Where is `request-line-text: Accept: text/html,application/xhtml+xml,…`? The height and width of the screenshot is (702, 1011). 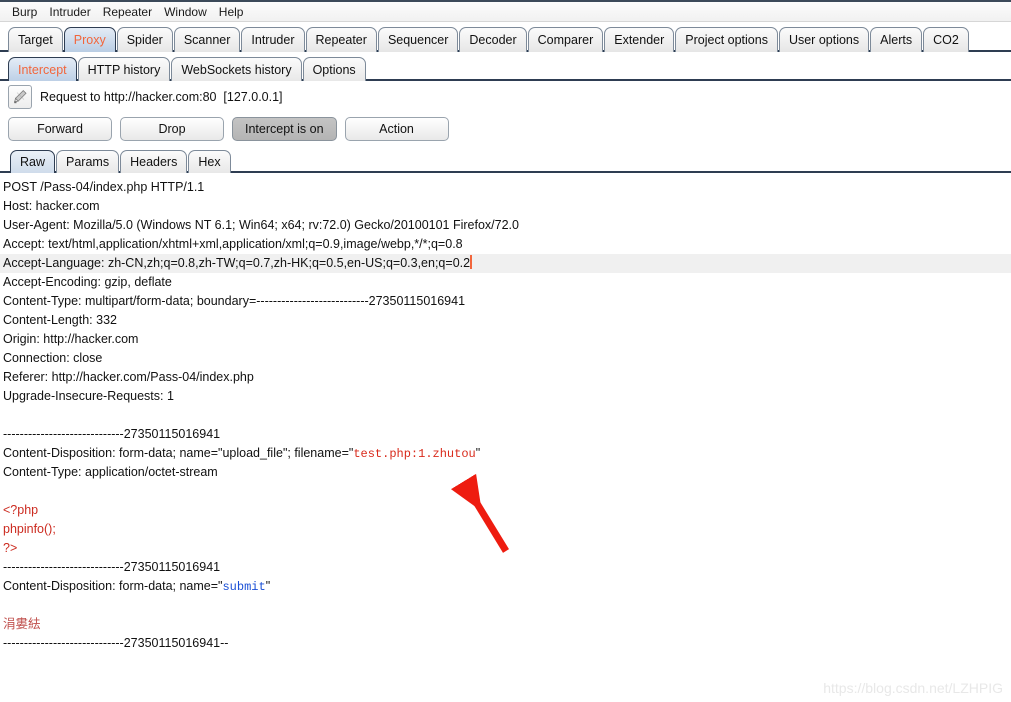 request-line-text: Accept: text/html,application/xhtml+xml,… is located at coordinates (233, 244).